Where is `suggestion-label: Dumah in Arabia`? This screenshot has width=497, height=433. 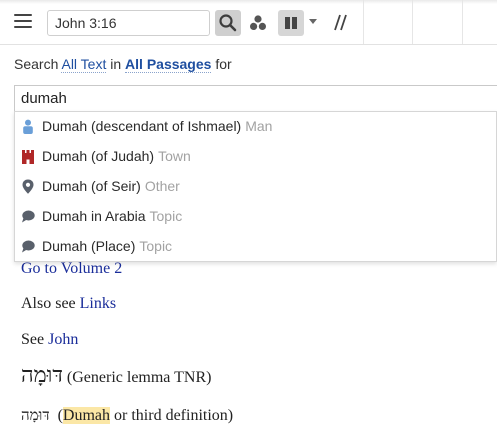
suggestion-label: Dumah in Arabia is located at coordinates (94, 216).